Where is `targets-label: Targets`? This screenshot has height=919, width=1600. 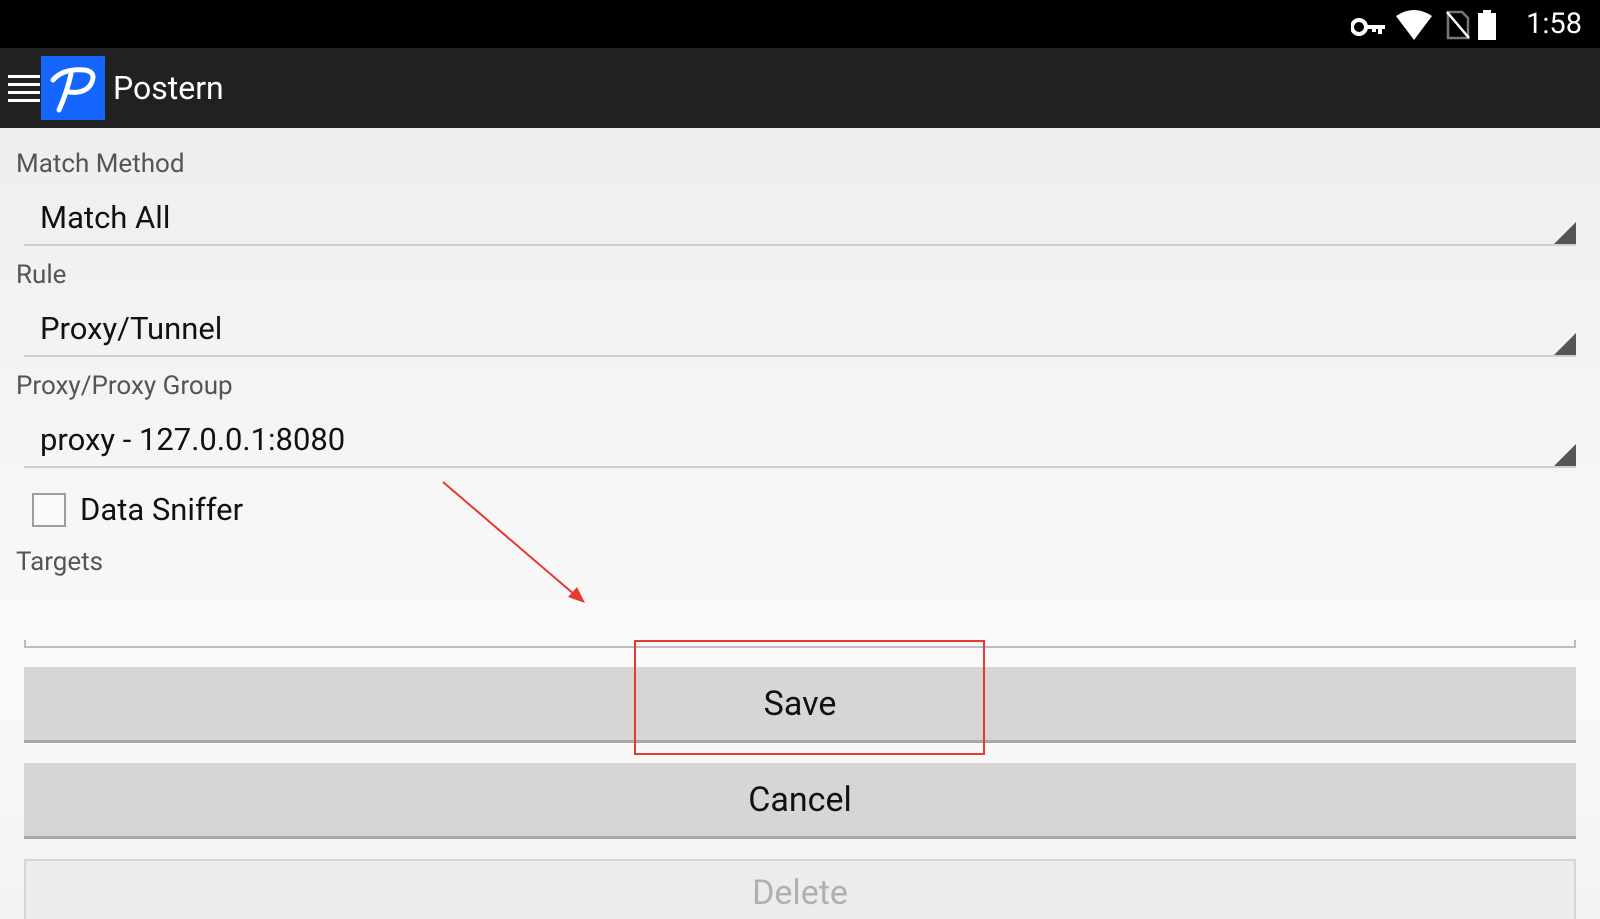
targets-label: Targets is located at coordinates (60, 562).